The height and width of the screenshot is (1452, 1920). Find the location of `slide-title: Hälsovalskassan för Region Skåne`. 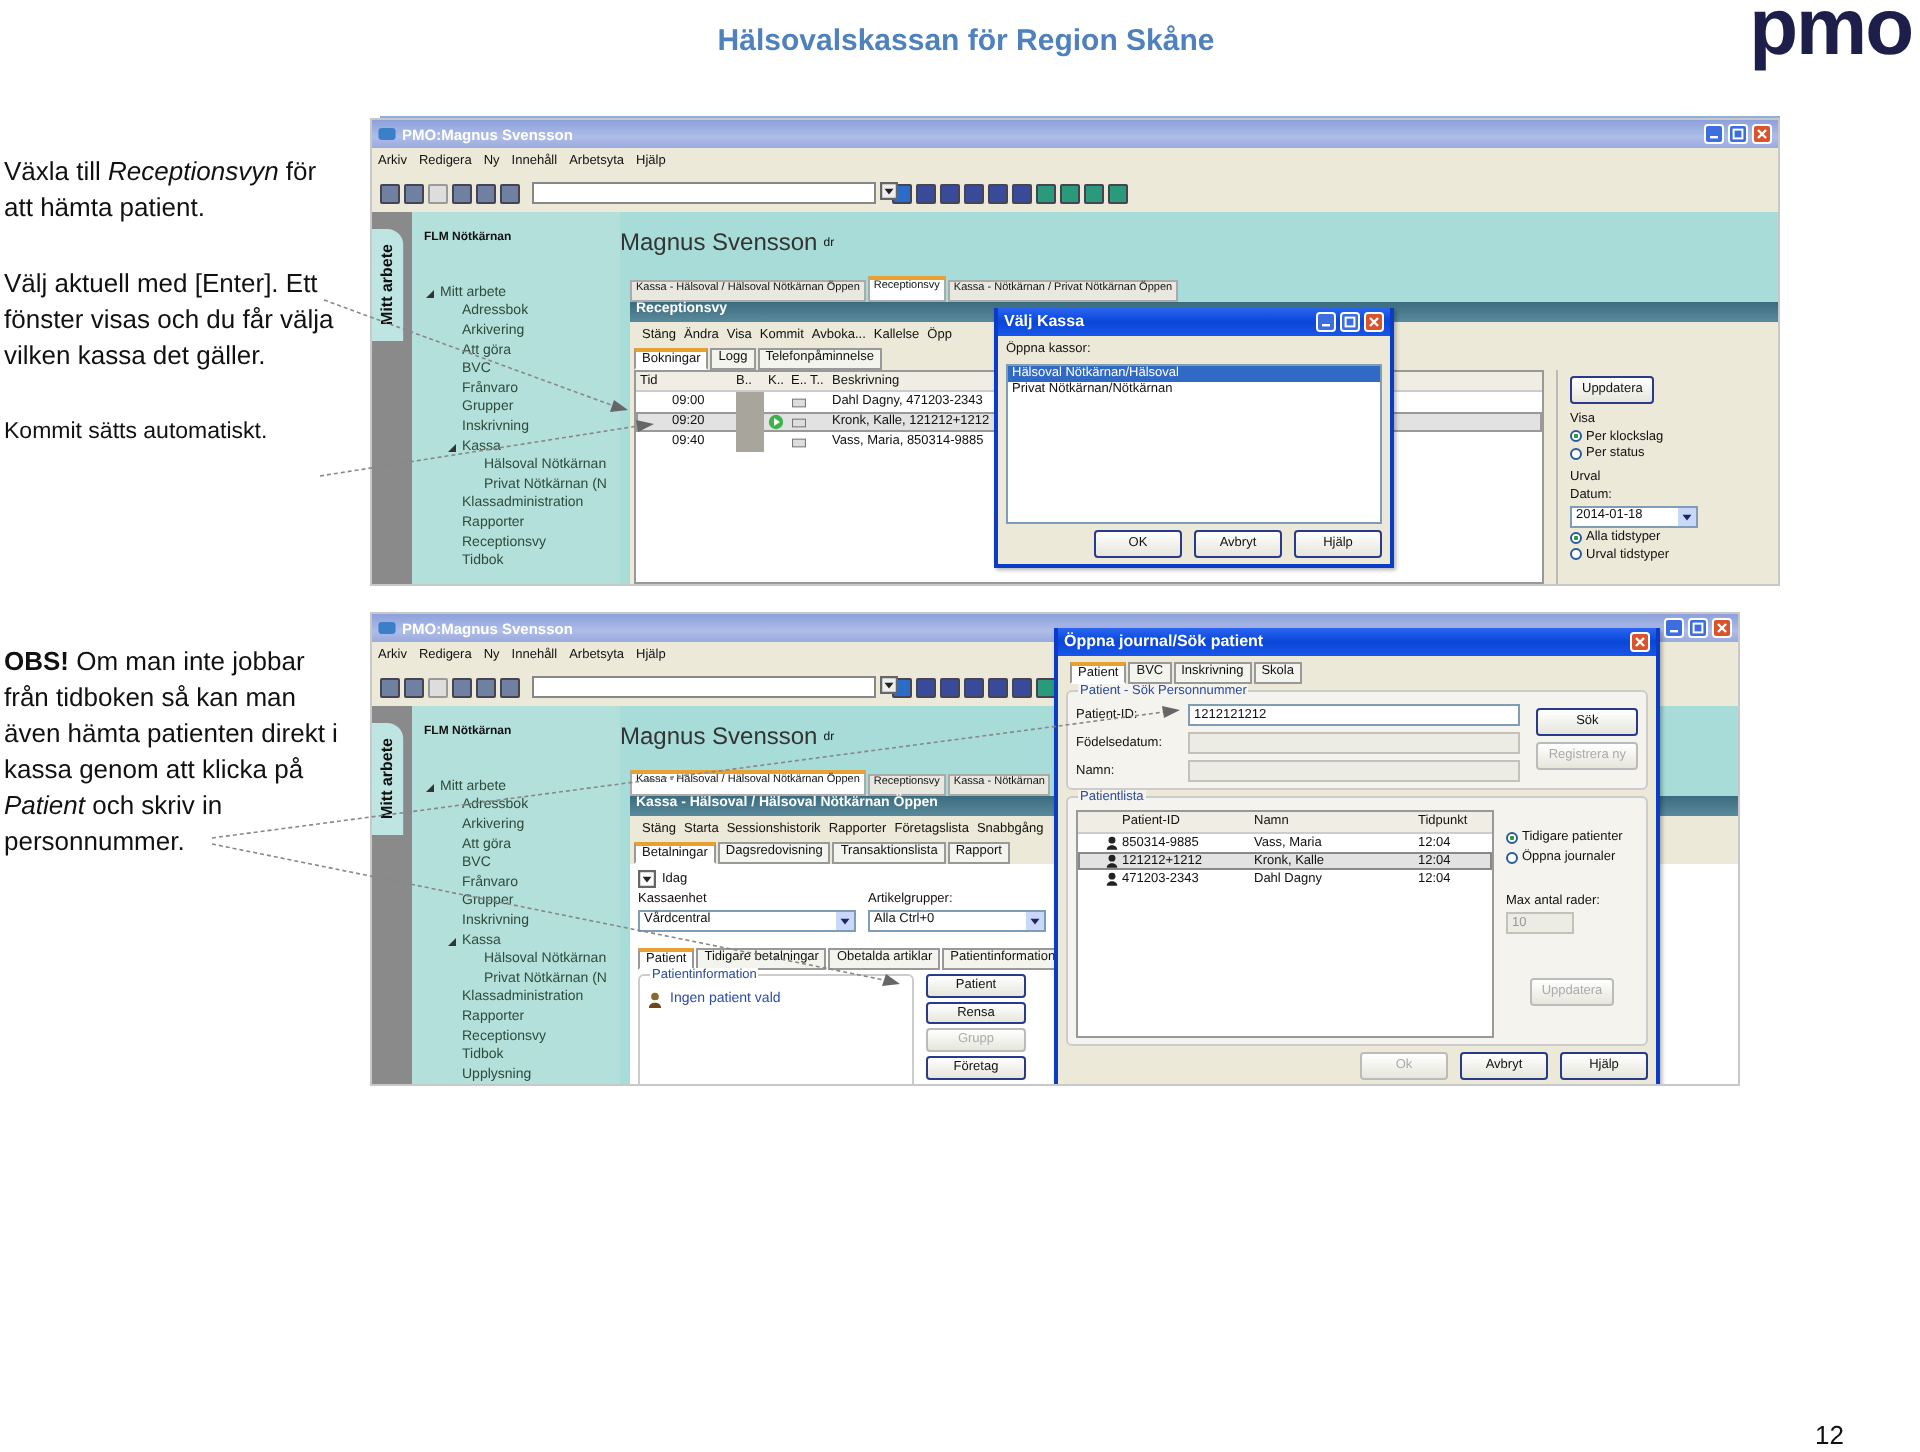

slide-title: Hälsovalskassan för Region Skåne is located at coordinates (965, 43).